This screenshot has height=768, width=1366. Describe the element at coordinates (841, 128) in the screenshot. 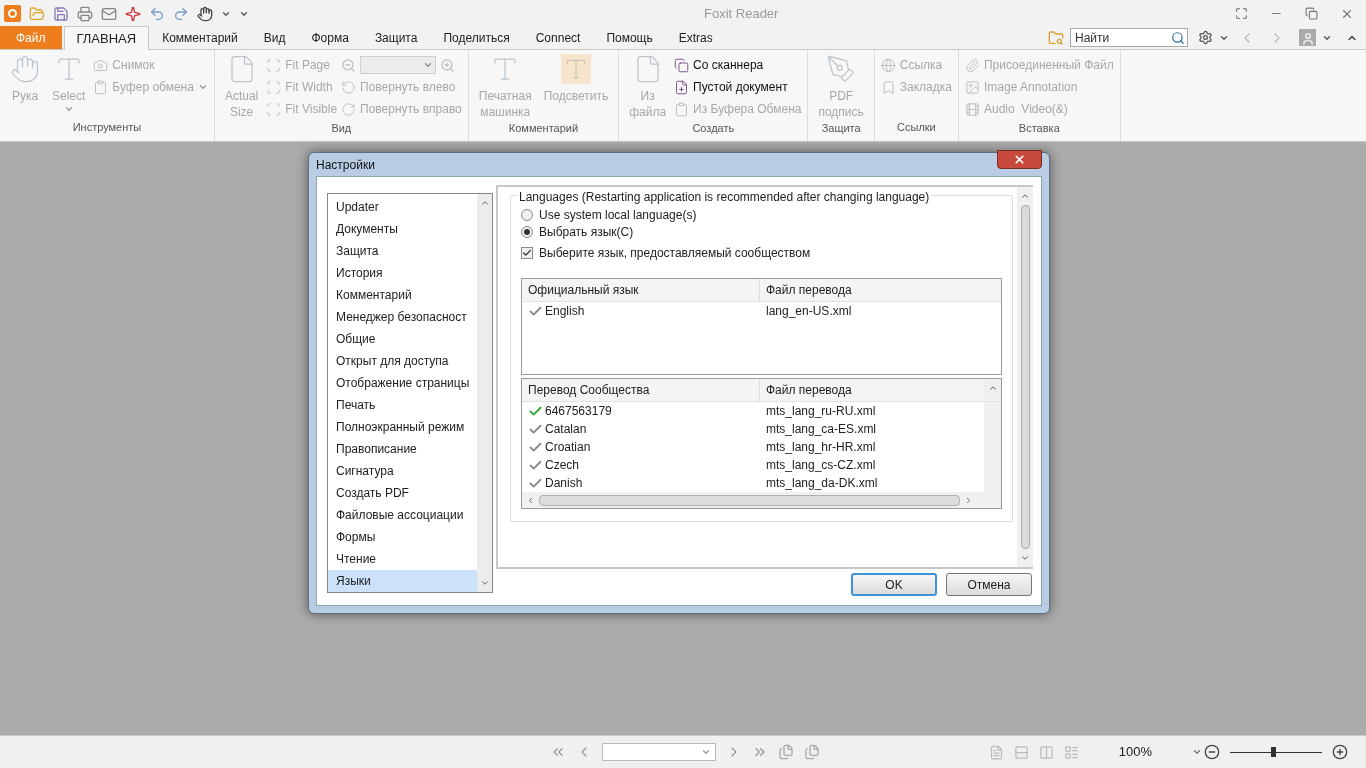

I see `group-title: Защита` at that location.